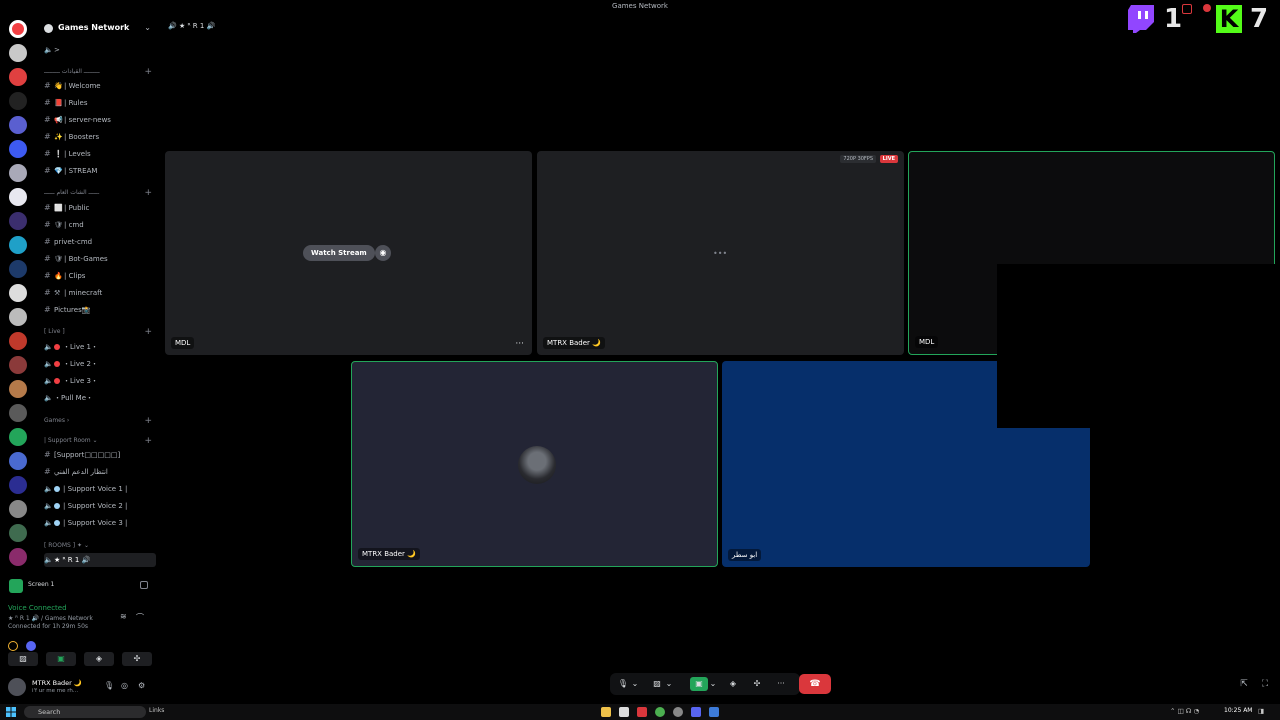 The height and width of the screenshot is (720, 1280). Describe the element at coordinates (1244, 684) in the screenshot. I see `popout-icon: ⇱` at that location.